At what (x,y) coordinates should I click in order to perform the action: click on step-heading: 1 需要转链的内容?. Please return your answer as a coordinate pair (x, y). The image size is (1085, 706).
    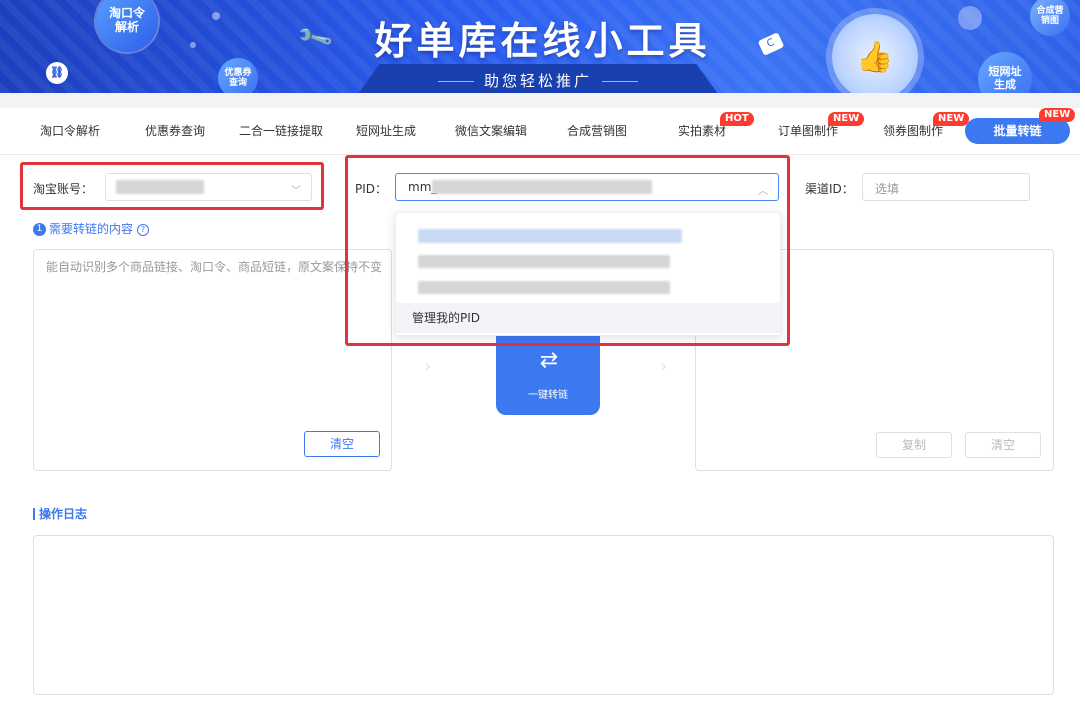
    Looking at the image, I should click on (91, 228).